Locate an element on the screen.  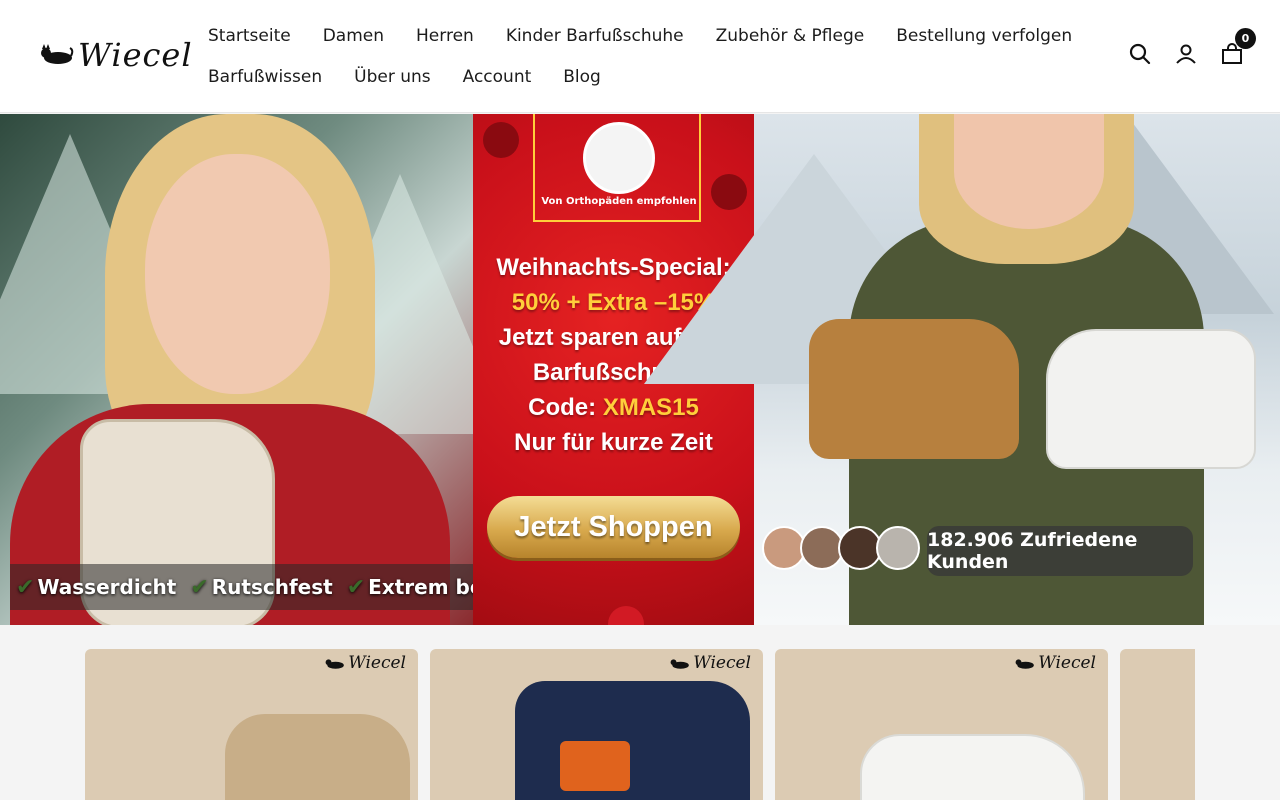
nav-row-2: Barfußwissen Über uns Account Blog is located at coordinates (618, 77).